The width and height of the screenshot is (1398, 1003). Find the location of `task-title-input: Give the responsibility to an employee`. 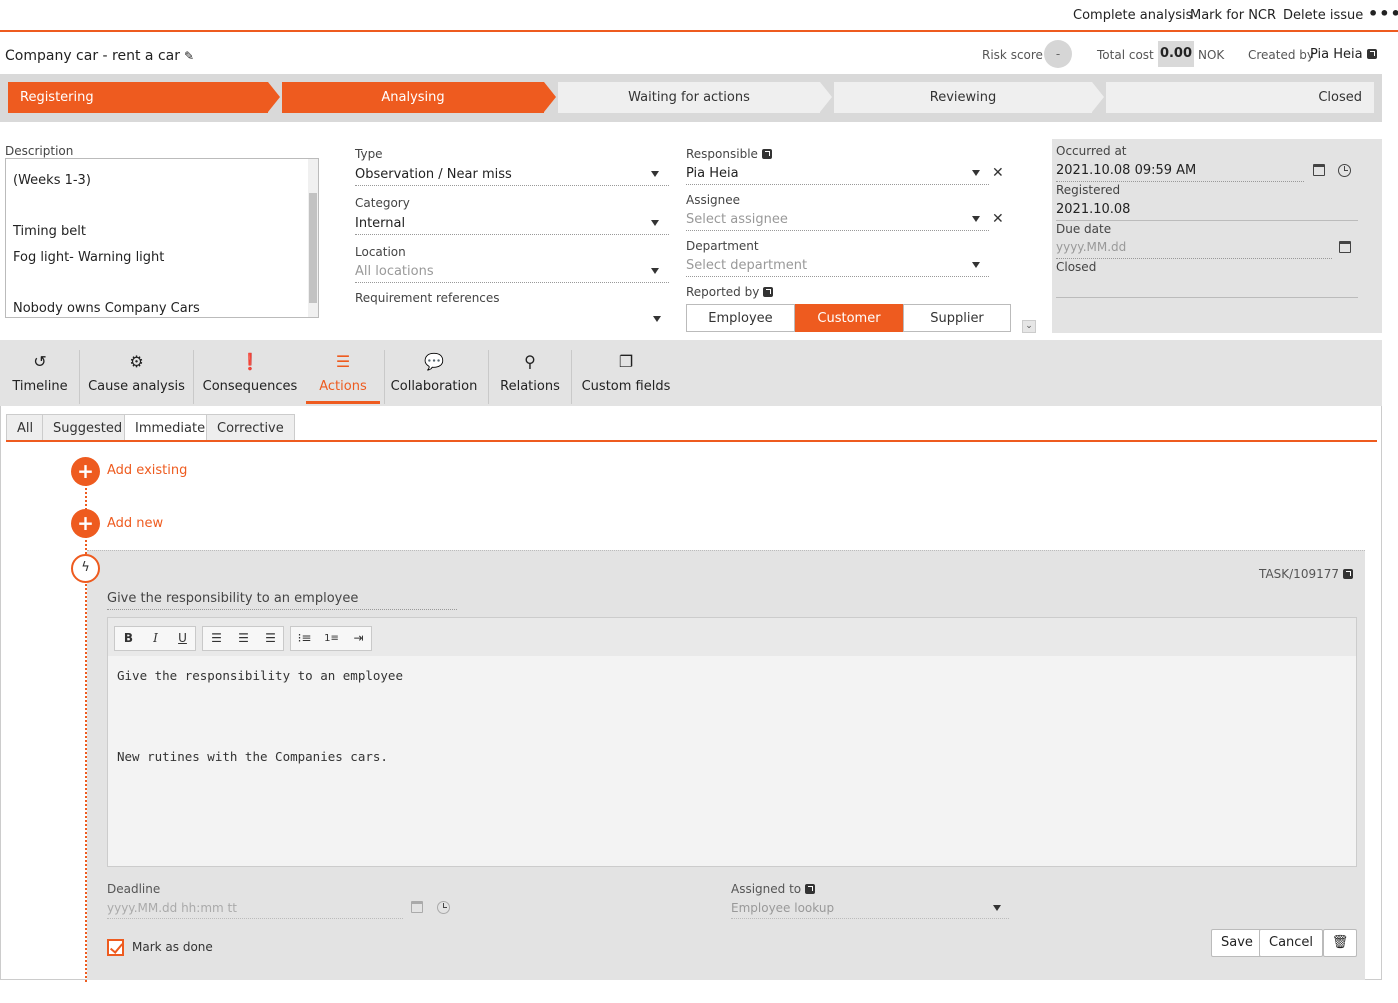

task-title-input: Give the responsibility to an employee is located at coordinates (232, 598).